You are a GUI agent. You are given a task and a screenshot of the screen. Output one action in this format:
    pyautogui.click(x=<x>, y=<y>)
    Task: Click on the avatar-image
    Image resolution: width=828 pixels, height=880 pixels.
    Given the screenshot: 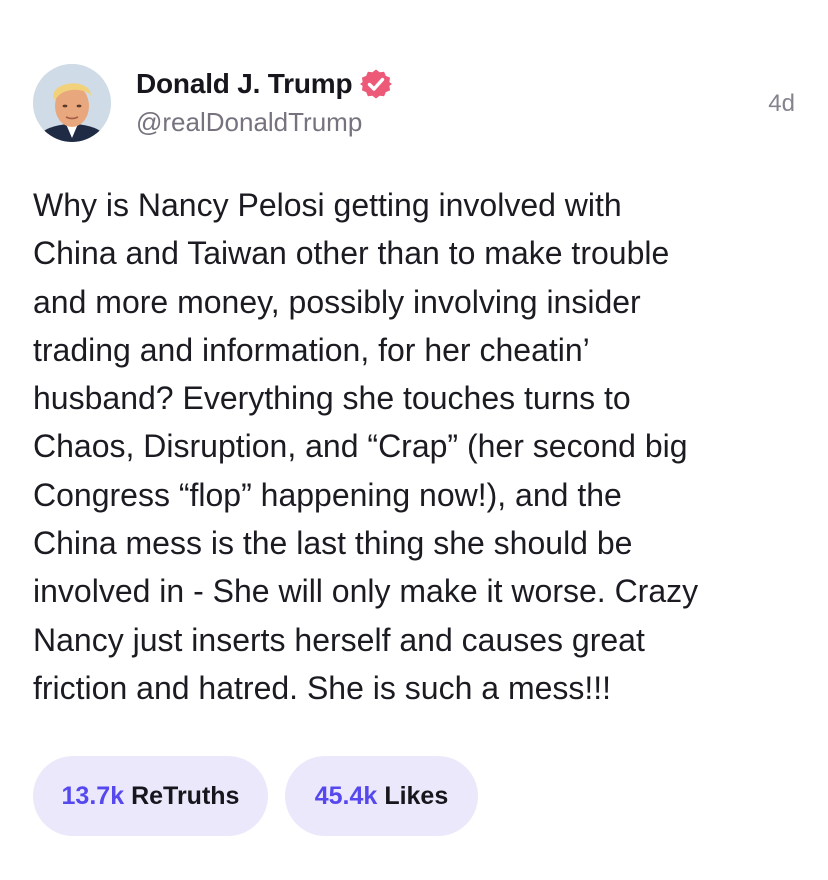 What is the action you would take?
    pyautogui.click(x=72, y=103)
    